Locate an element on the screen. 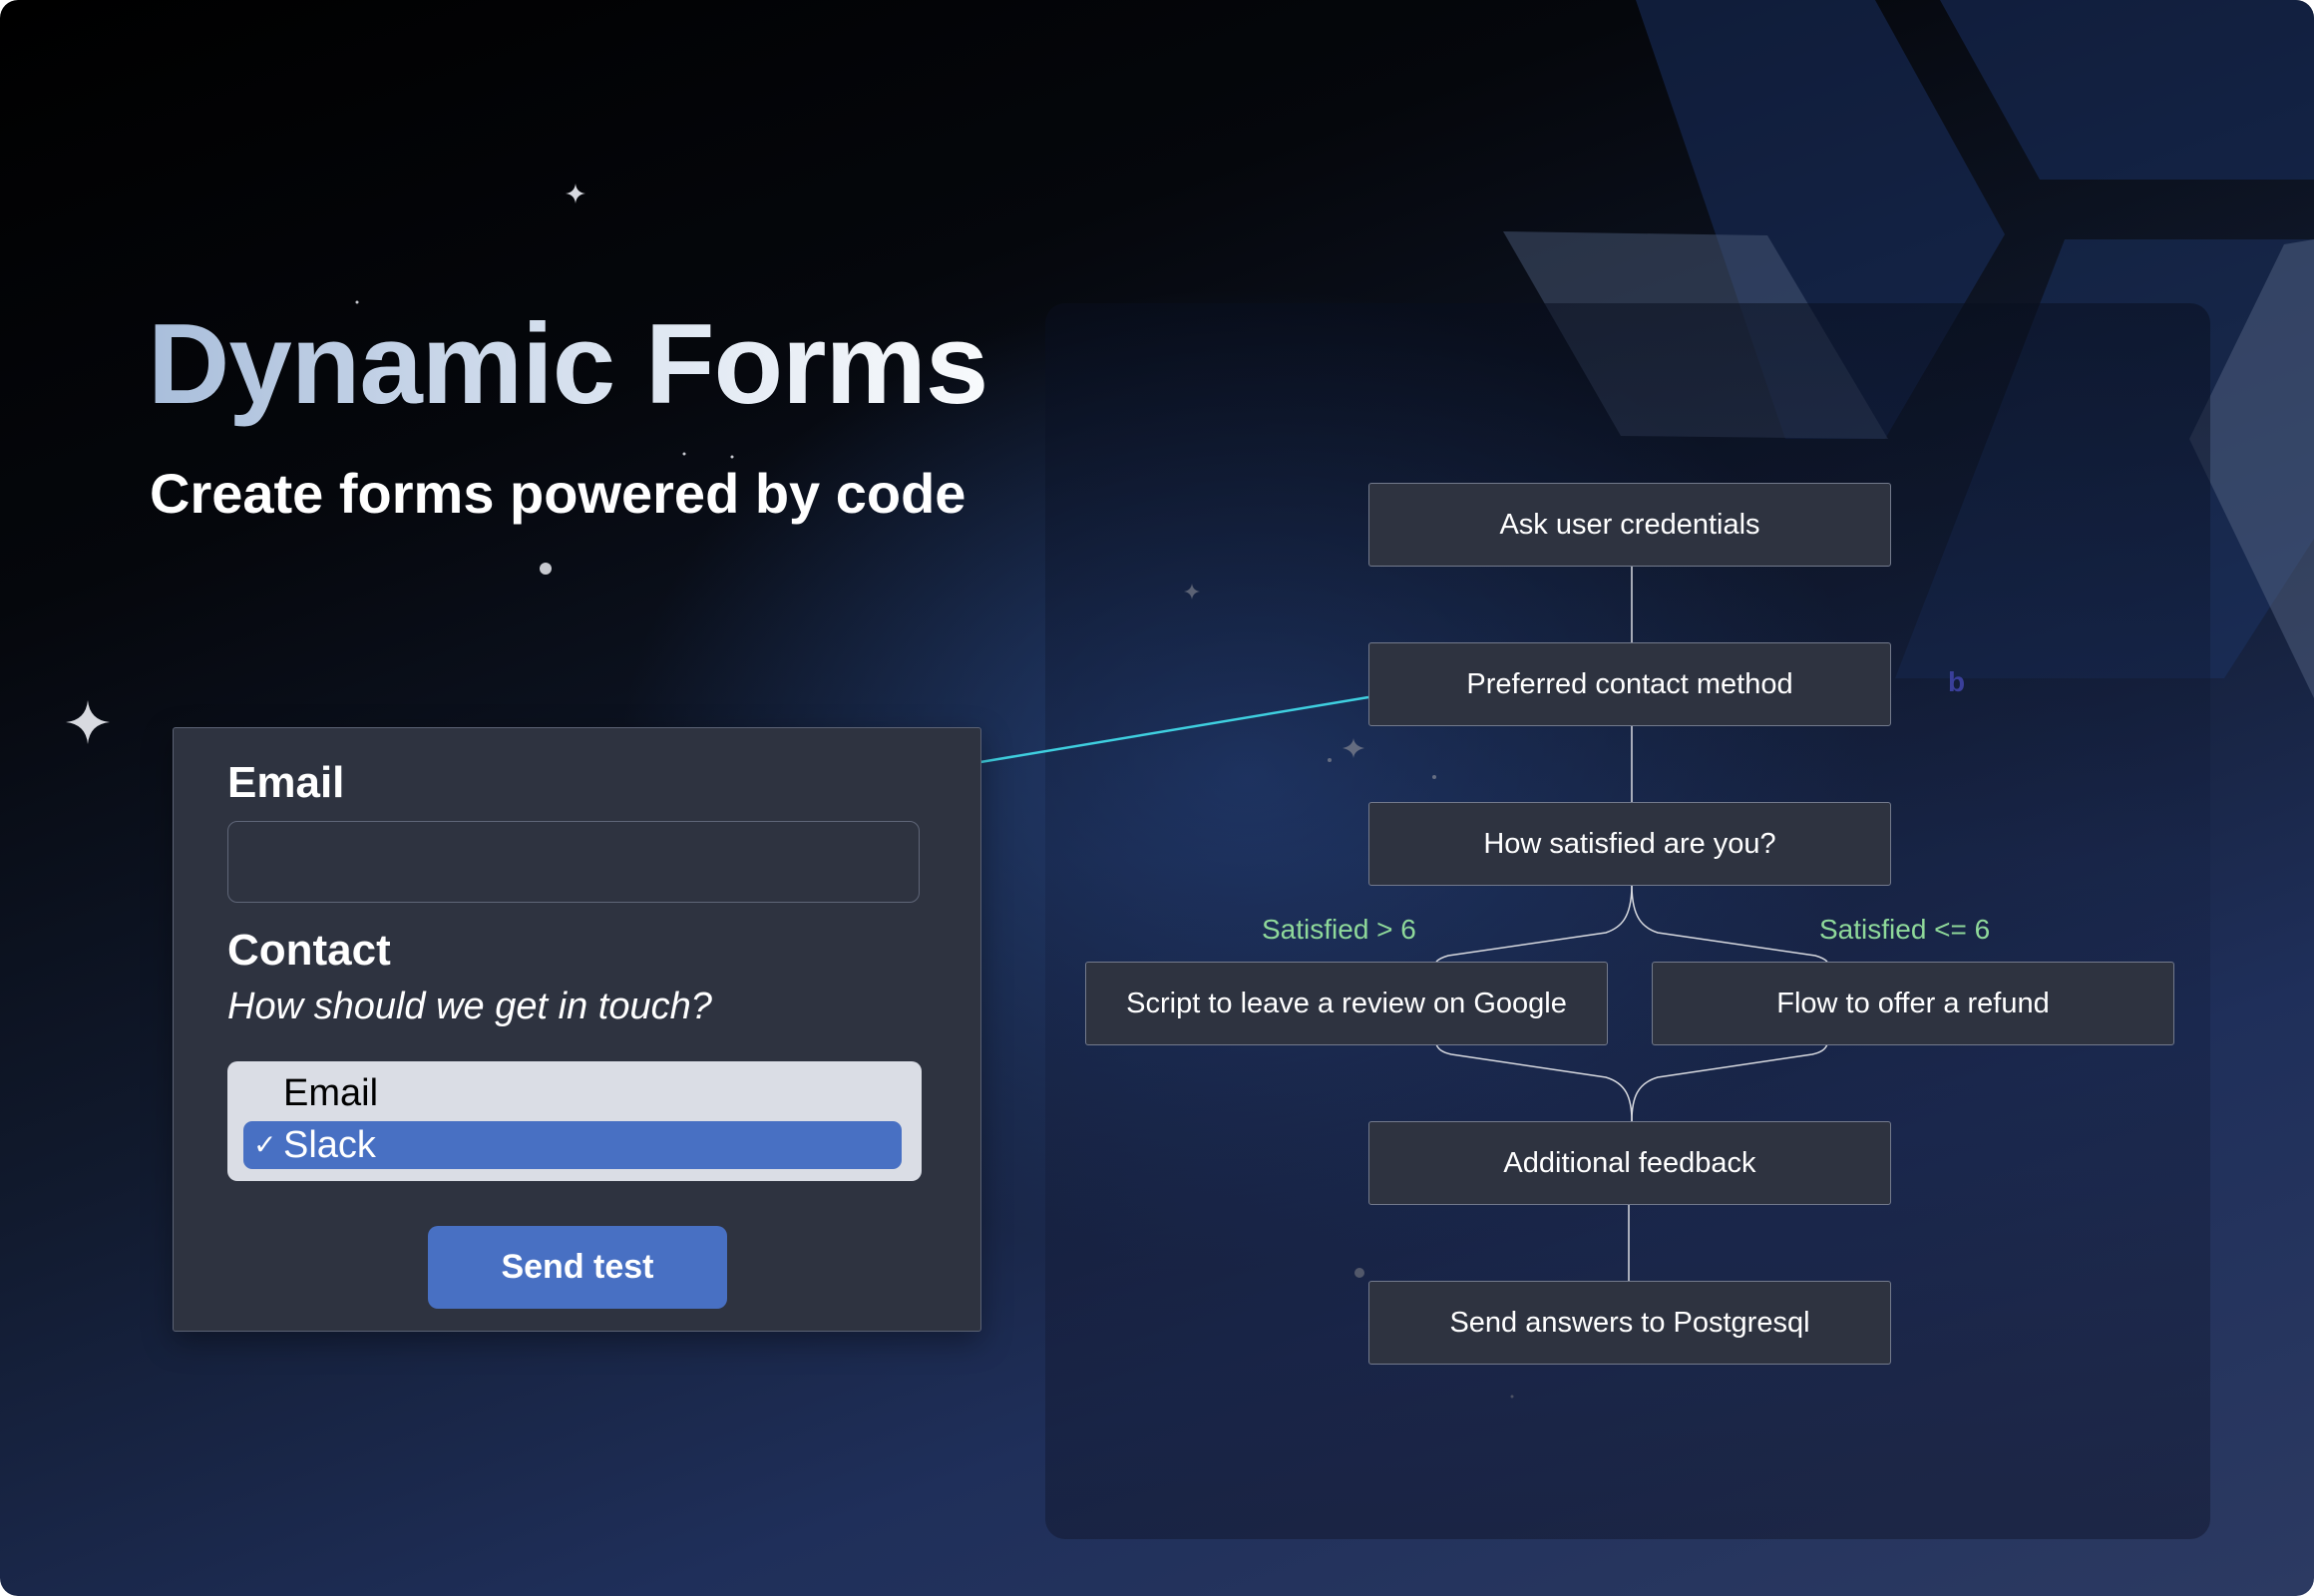 The image size is (2314, 1596). option-label: Email is located at coordinates (331, 1093).